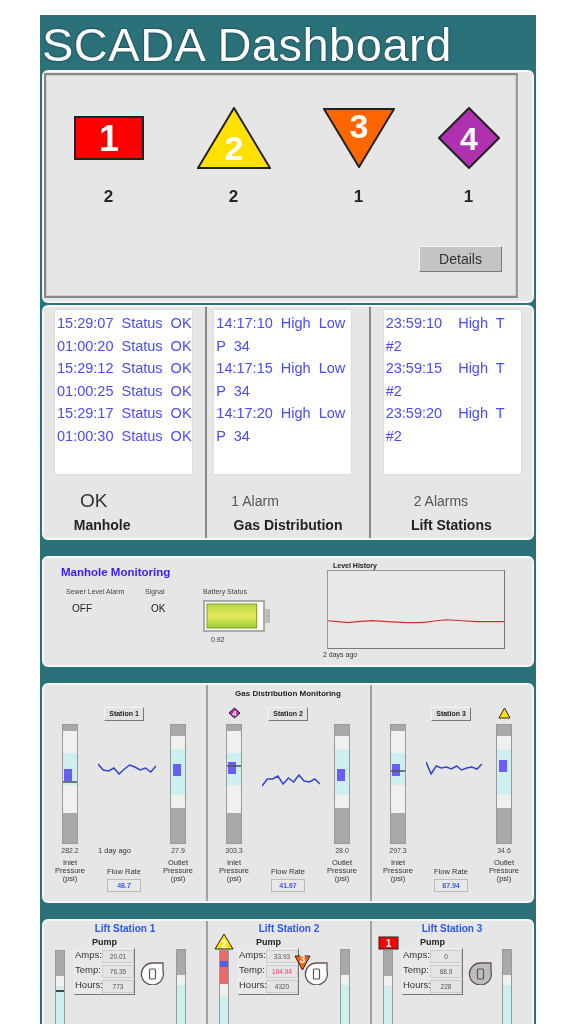  Describe the element at coordinates (224, 942) in the screenshot. I see `alarm-badge: 2` at that location.